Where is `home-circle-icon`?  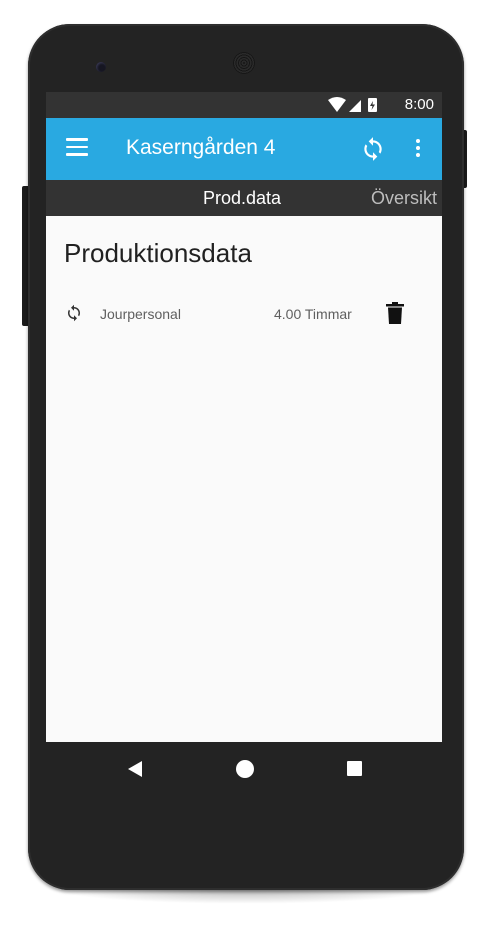 home-circle-icon is located at coordinates (245, 769).